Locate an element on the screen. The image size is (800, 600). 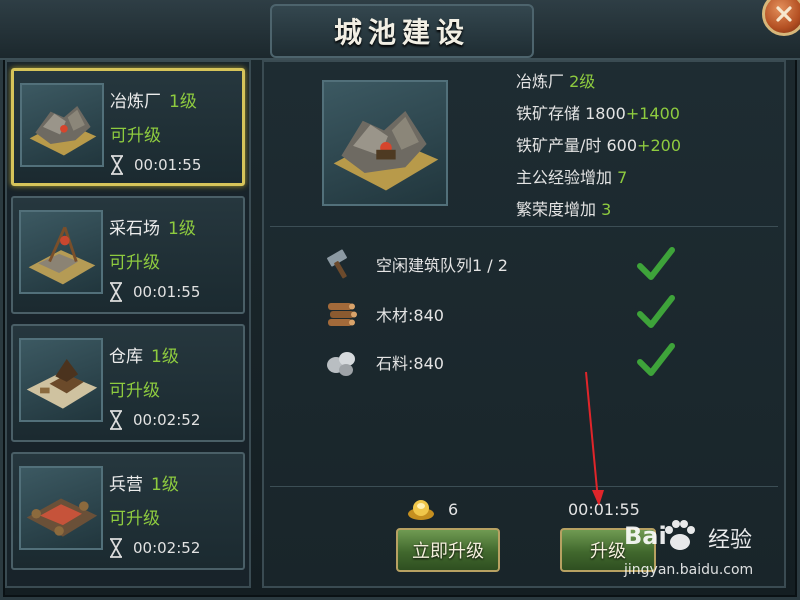
wood-icon is located at coordinates (342, 314).